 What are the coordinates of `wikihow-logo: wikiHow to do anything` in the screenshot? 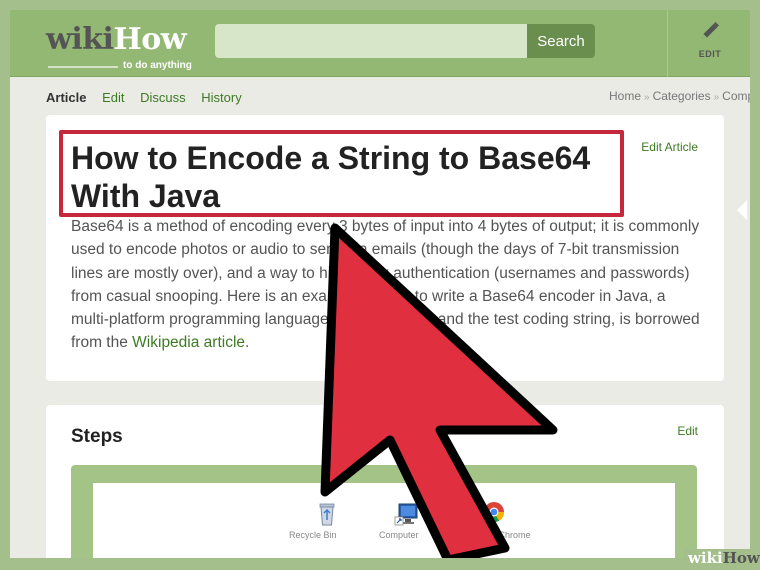 It's located at (119, 46).